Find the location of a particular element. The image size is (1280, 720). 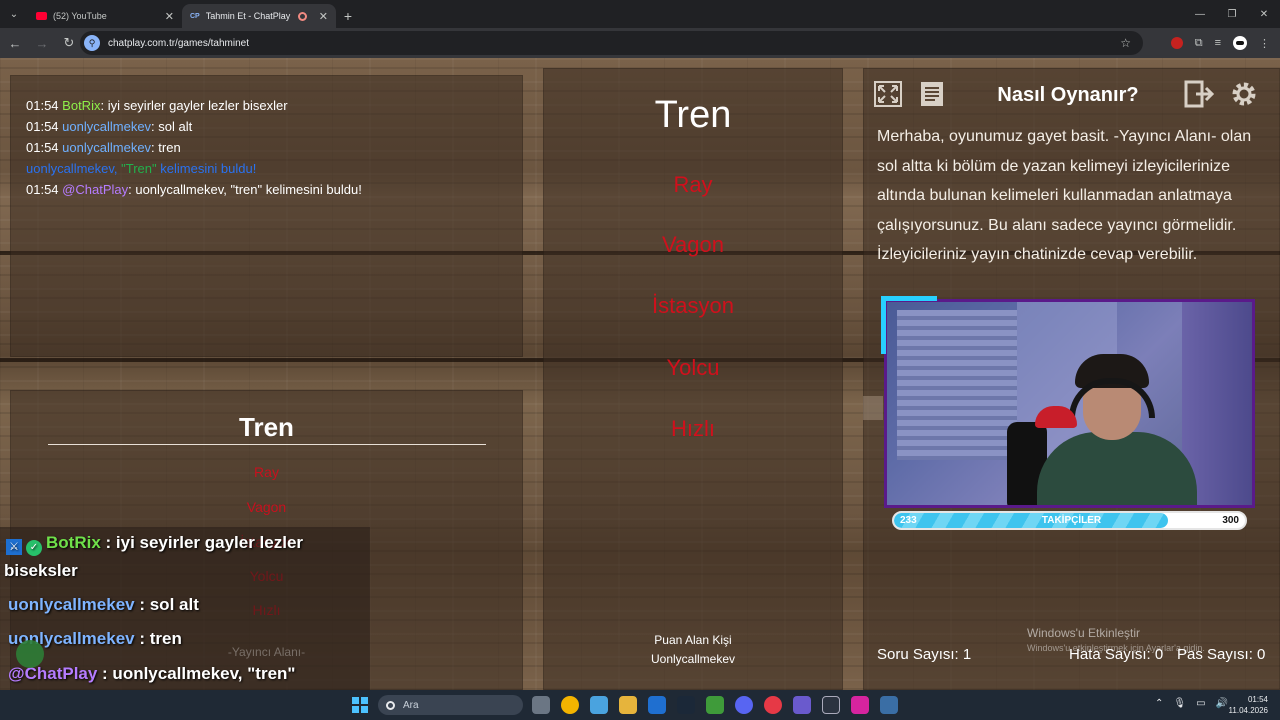

exit-icon is located at coordinates (1200, 94).